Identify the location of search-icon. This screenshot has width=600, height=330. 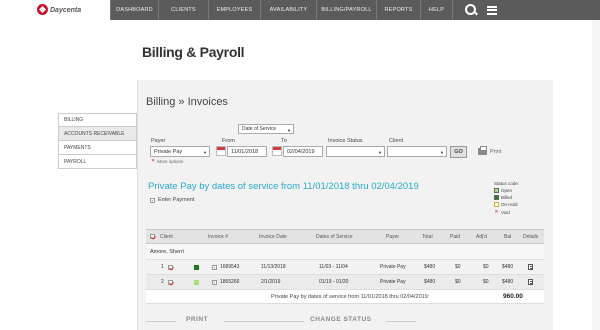
(471, 10).